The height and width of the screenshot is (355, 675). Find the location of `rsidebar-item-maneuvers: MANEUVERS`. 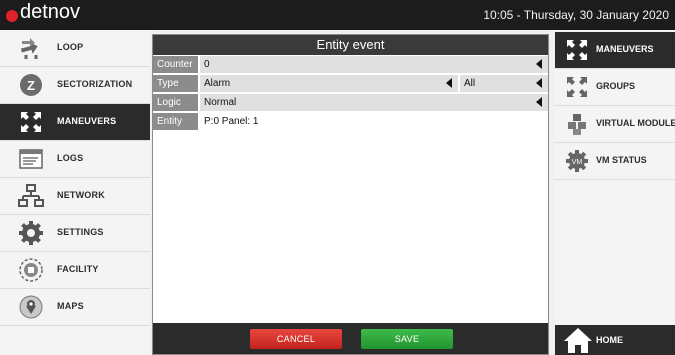

rsidebar-item-maneuvers: MANEUVERS is located at coordinates (615, 50).